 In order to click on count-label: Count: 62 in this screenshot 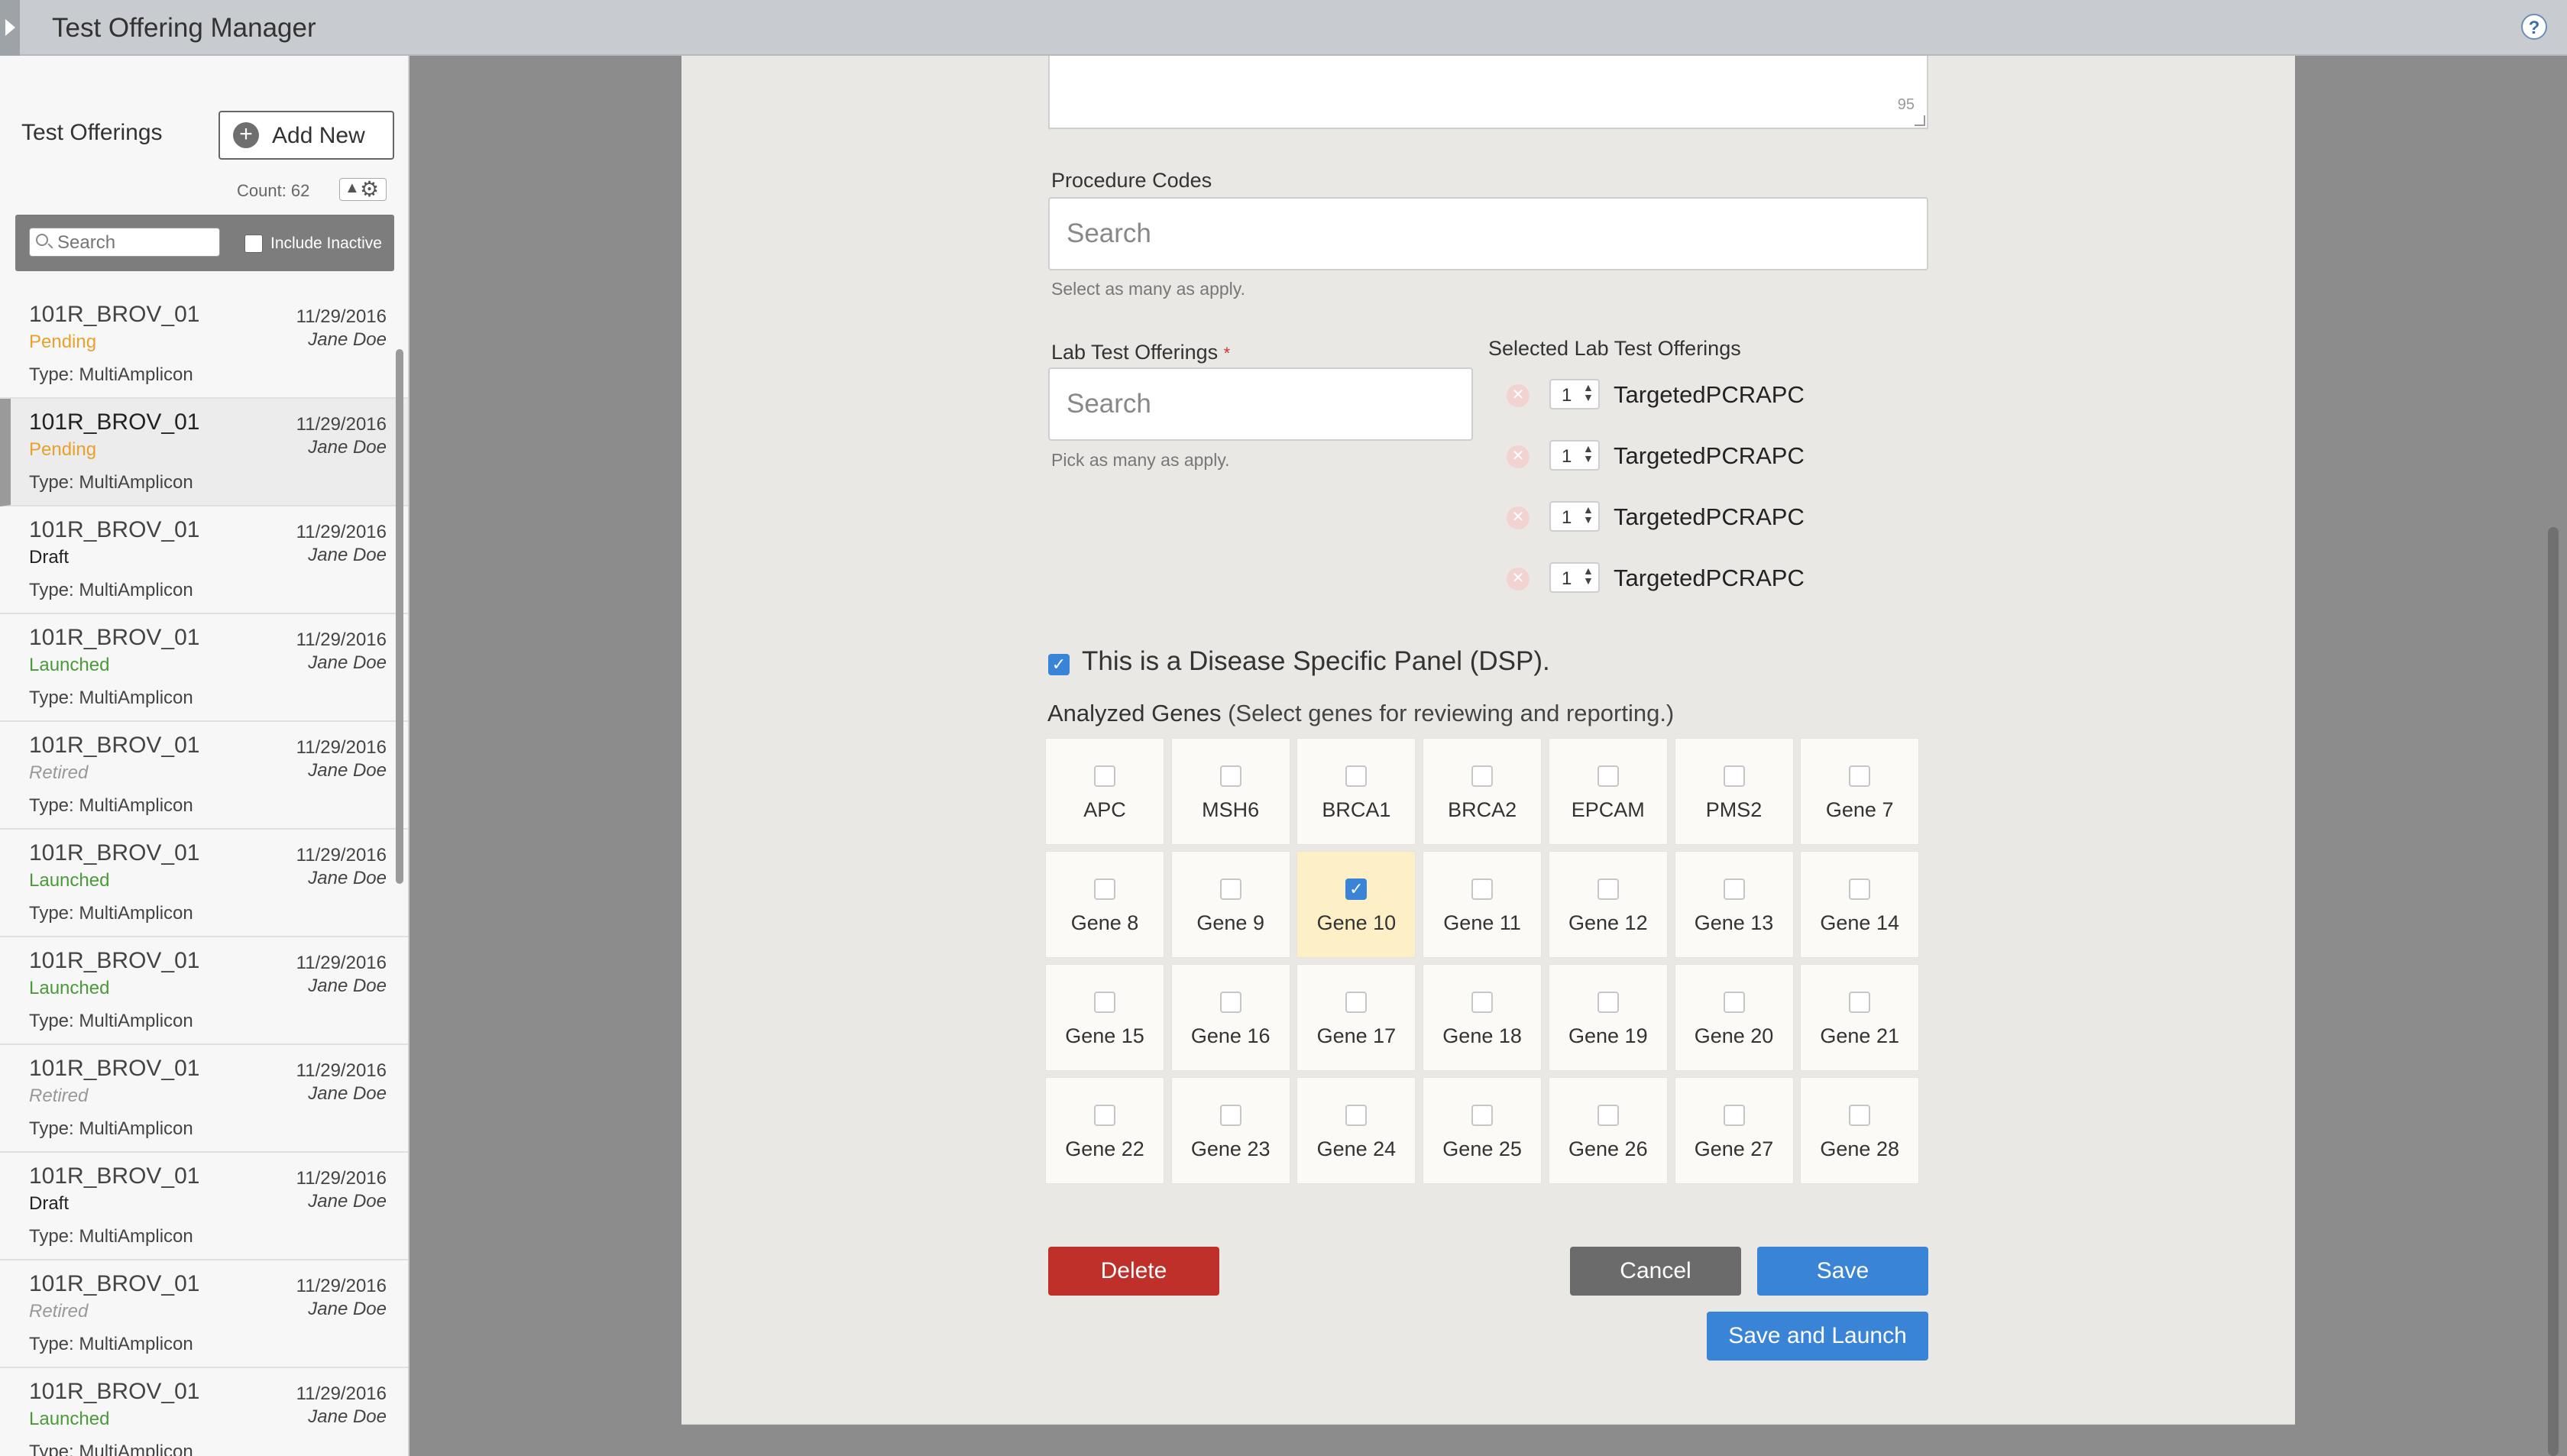, I will do `click(273, 190)`.